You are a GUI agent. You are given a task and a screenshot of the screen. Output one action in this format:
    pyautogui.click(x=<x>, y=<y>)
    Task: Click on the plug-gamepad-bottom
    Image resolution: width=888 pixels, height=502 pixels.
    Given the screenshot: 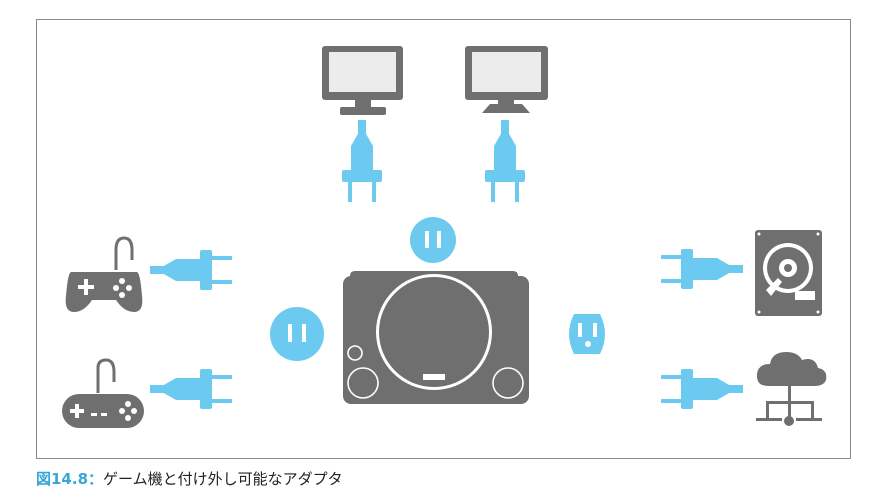 What is the action you would take?
    pyautogui.click(x=191, y=389)
    